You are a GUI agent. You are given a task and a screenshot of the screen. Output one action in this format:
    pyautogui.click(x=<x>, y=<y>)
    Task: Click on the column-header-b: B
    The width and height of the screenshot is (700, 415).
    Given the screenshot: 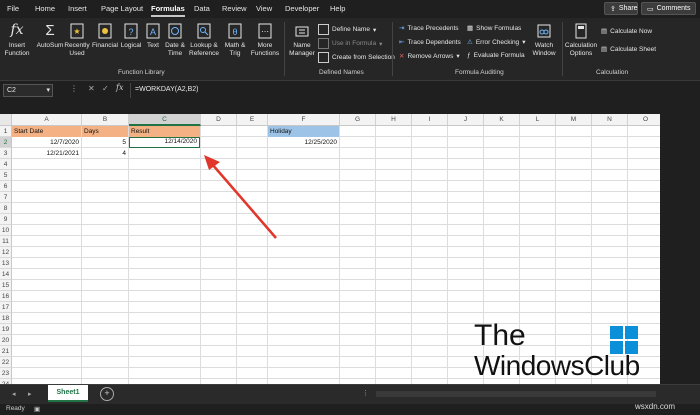 What is the action you would take?
    pyautogui.click(x=105, y=120)
    